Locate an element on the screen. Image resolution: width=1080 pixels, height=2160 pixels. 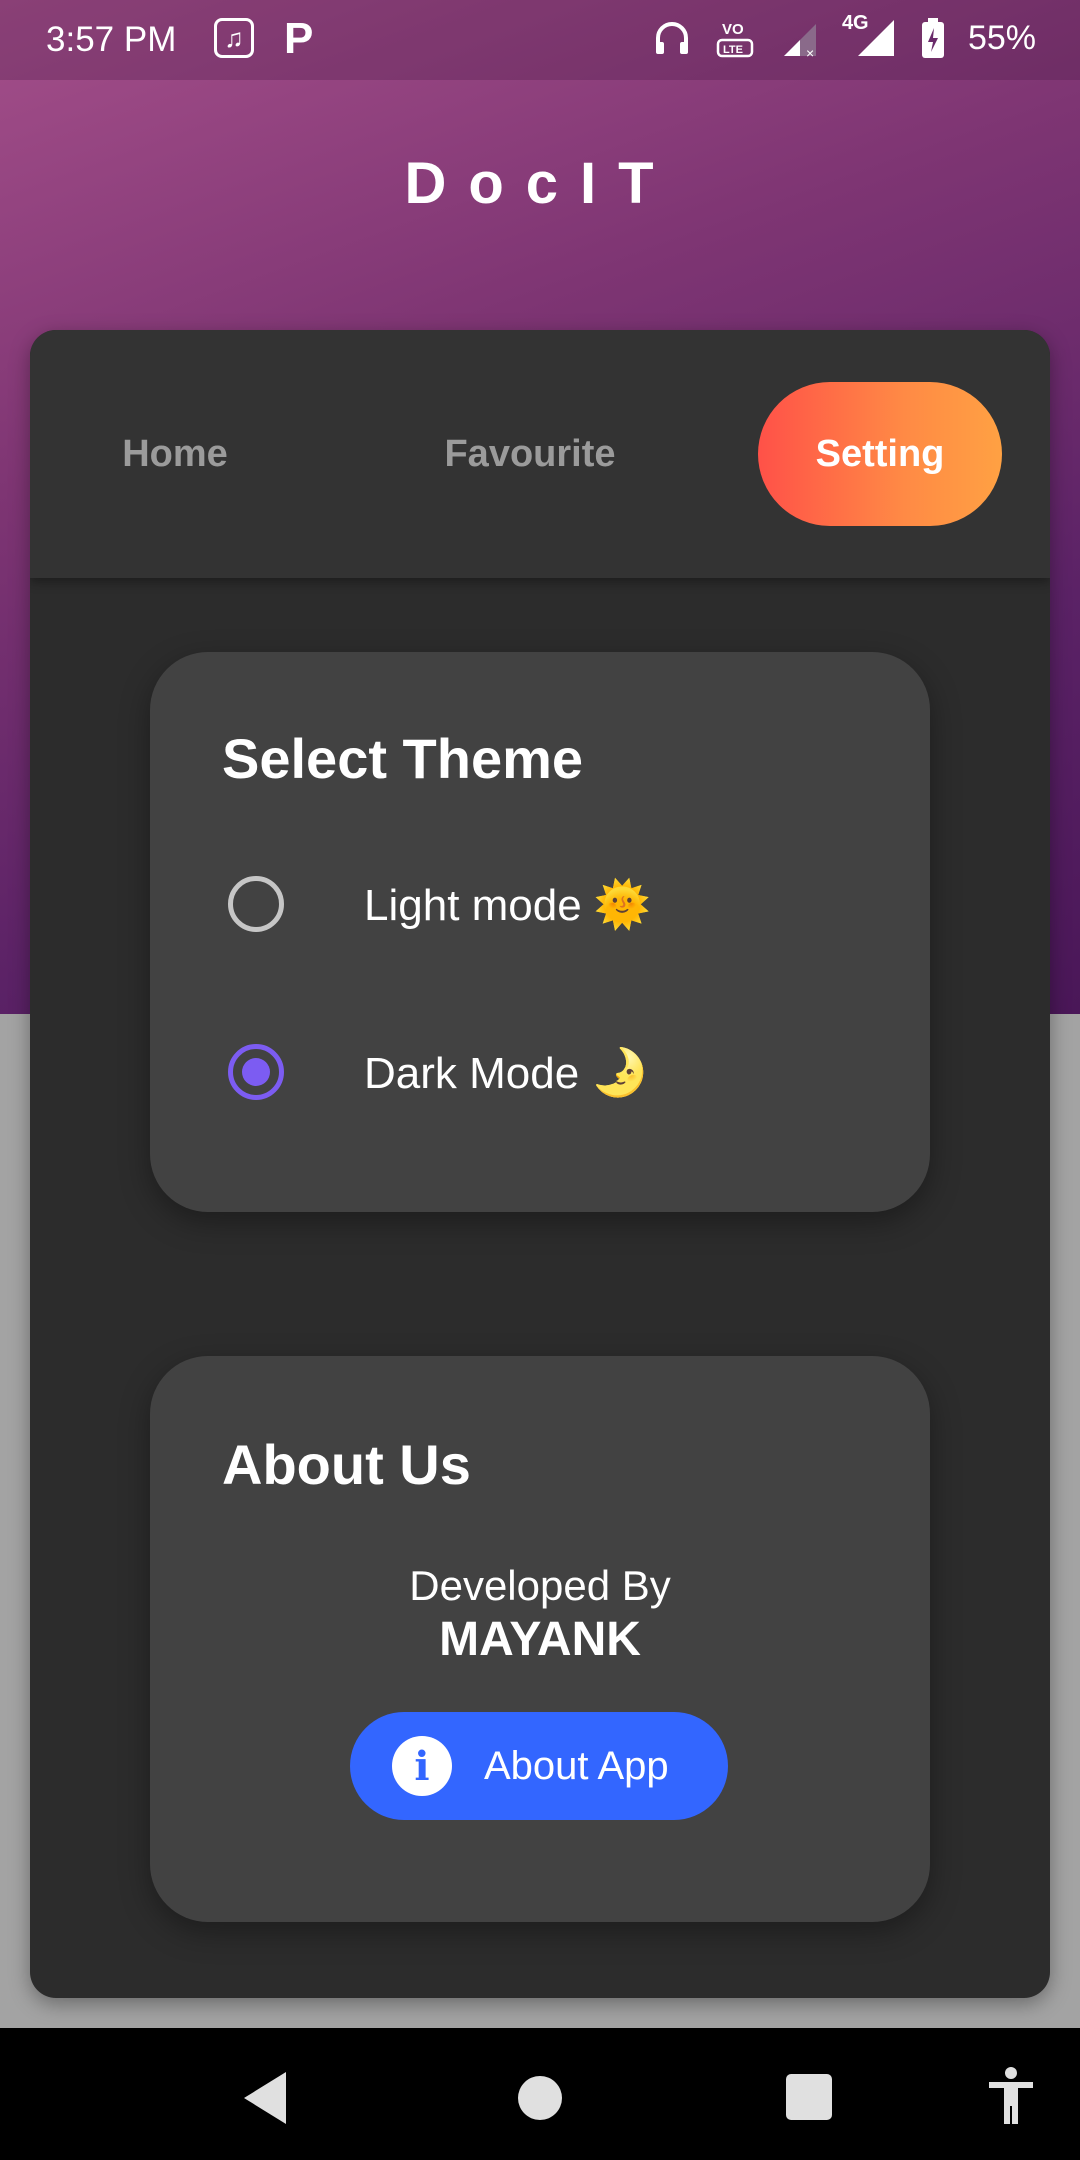
moon-icon: 🌛 is located at coordinates (620, 1071).